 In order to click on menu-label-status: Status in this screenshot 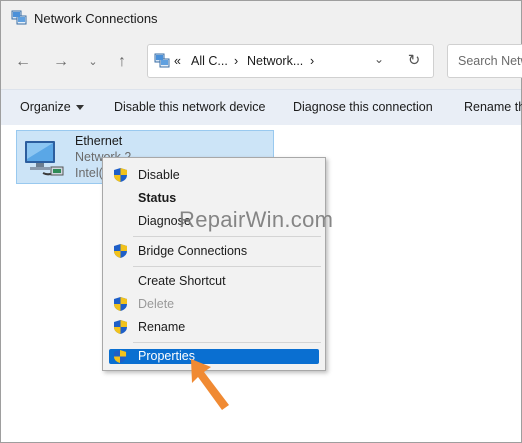, I will do `click(157, 198)`.